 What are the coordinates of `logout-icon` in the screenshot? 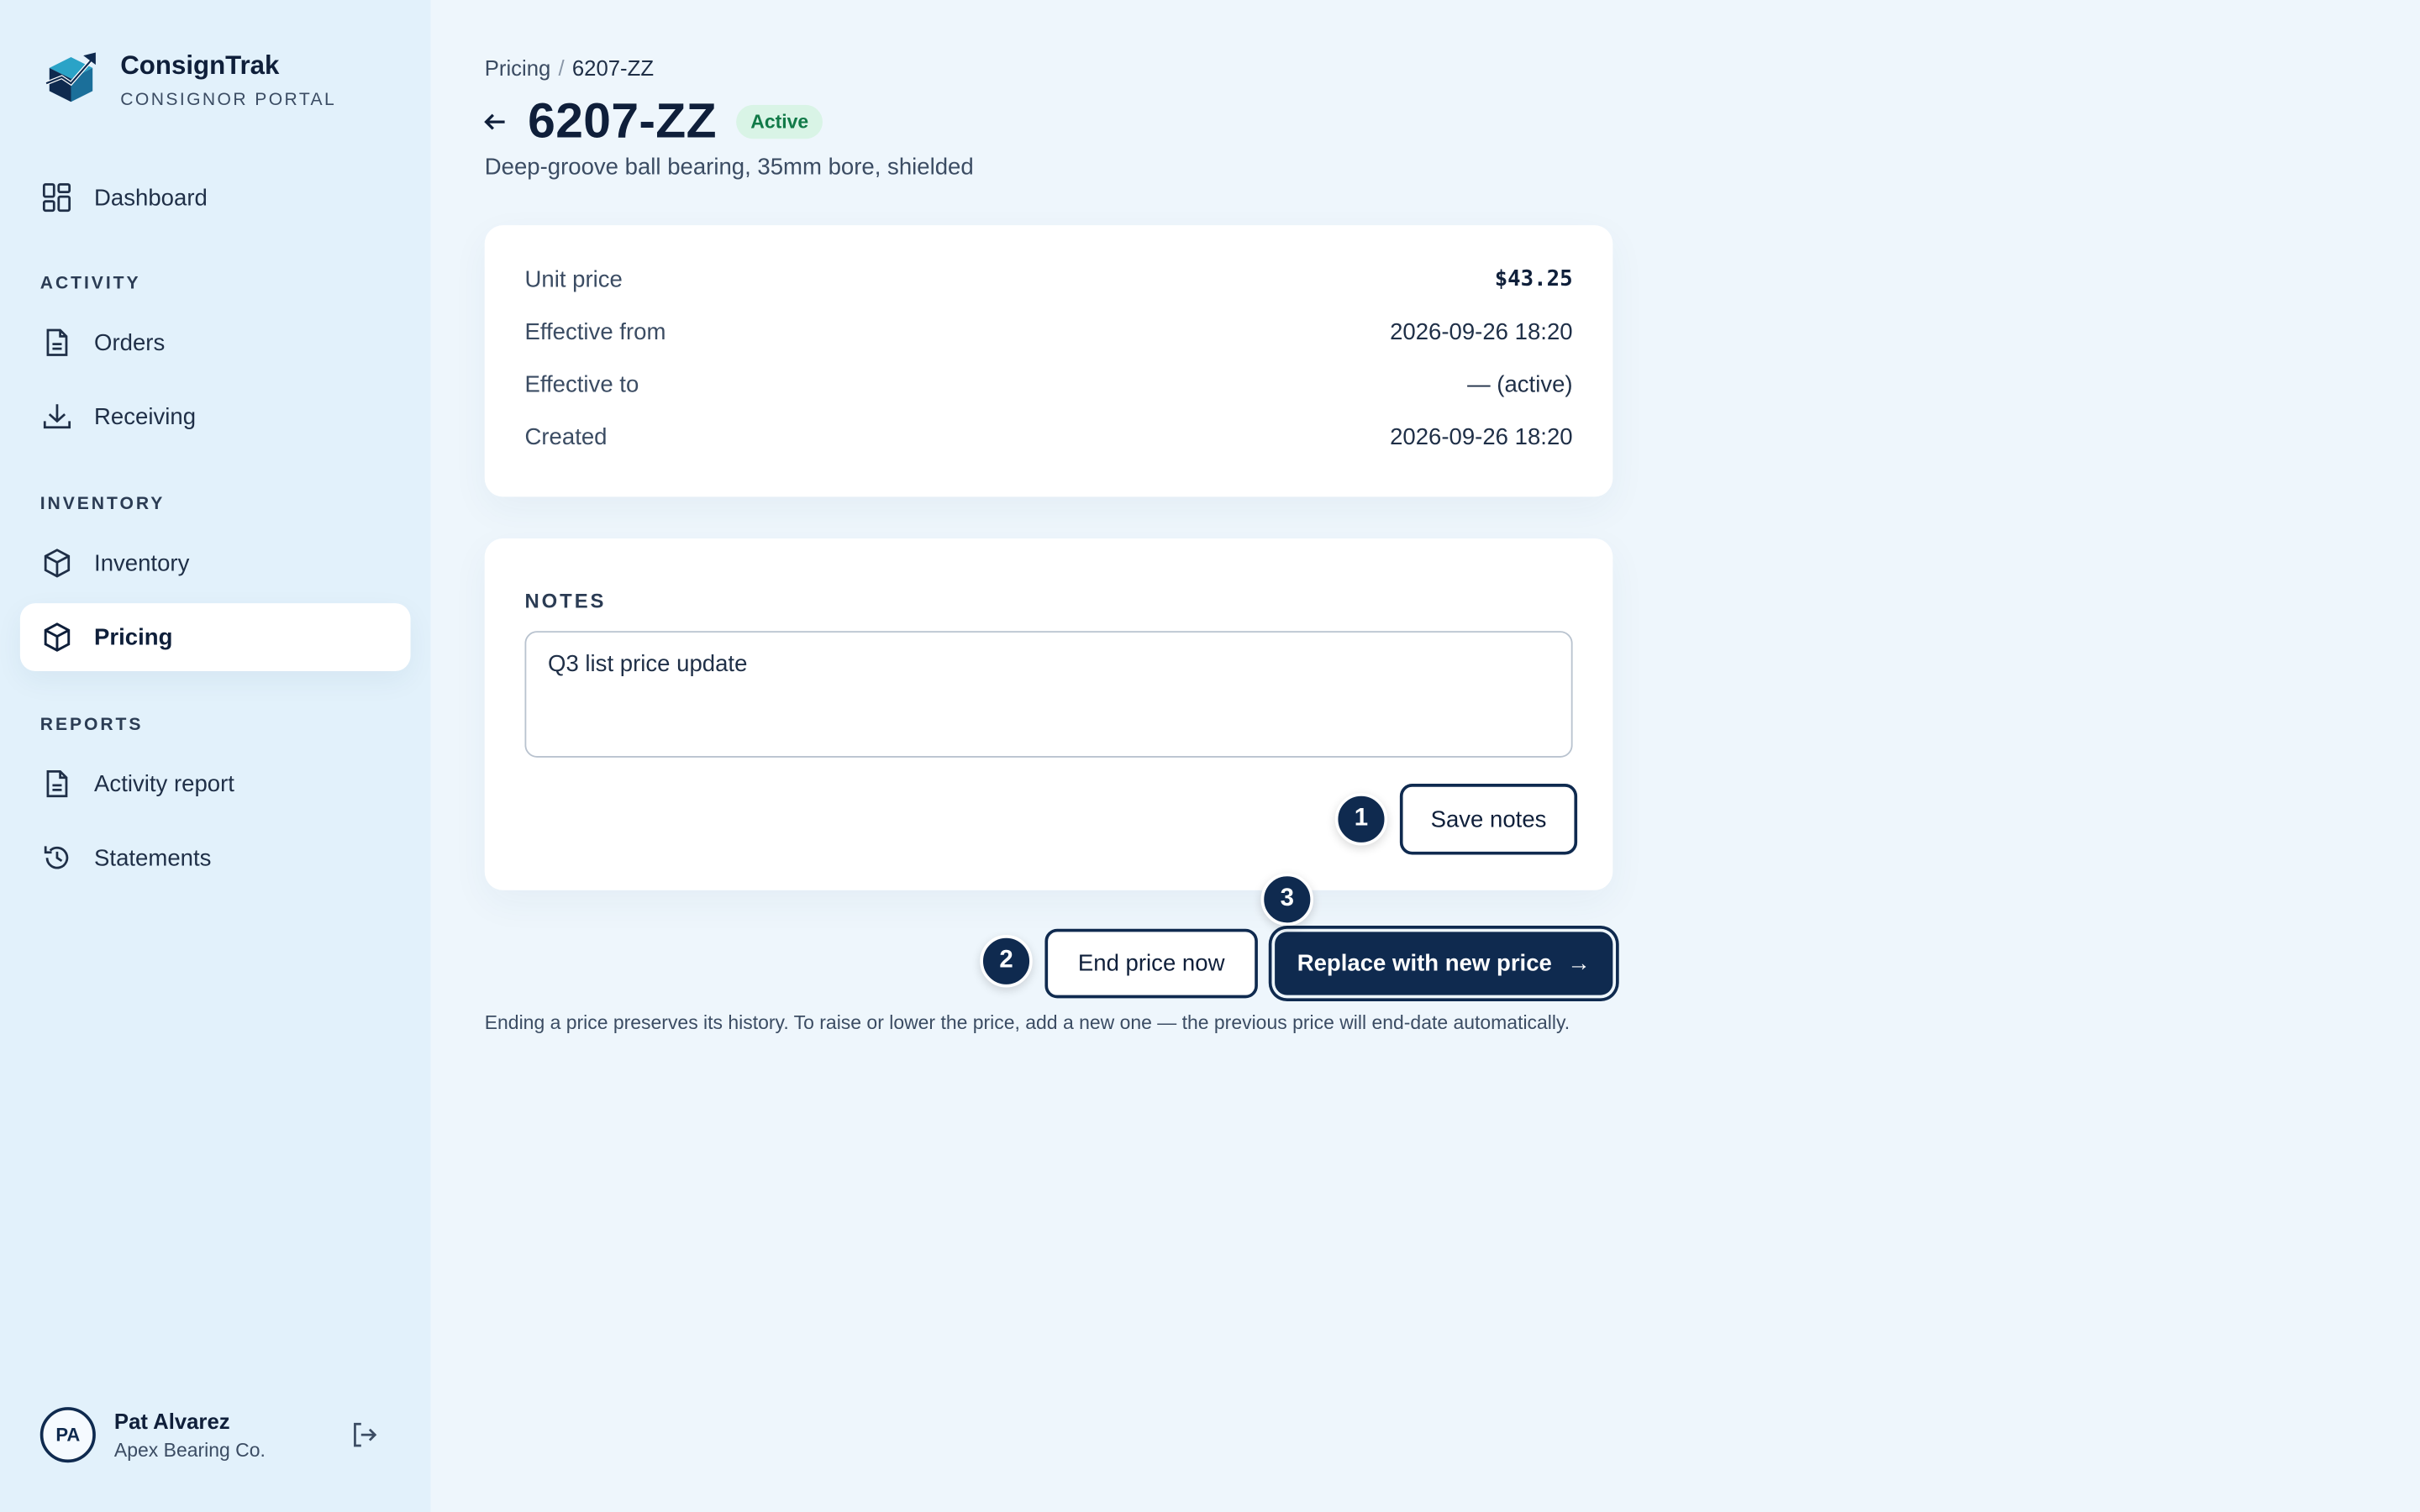 It's located at (364, 1435).